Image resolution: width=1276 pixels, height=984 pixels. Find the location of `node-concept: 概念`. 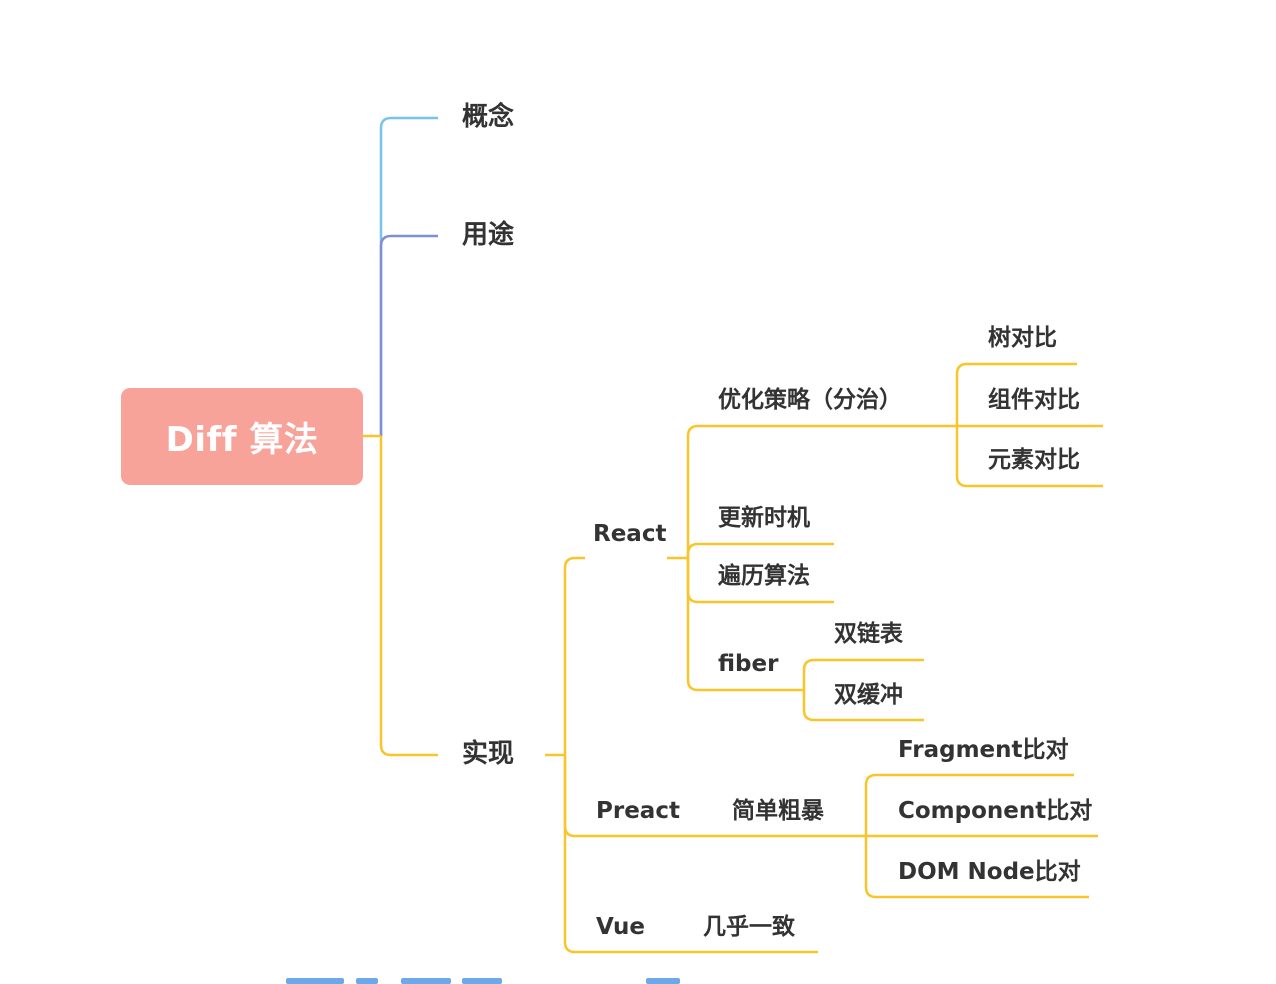

node-concept: 概念 is located at coordinates (488, 117).